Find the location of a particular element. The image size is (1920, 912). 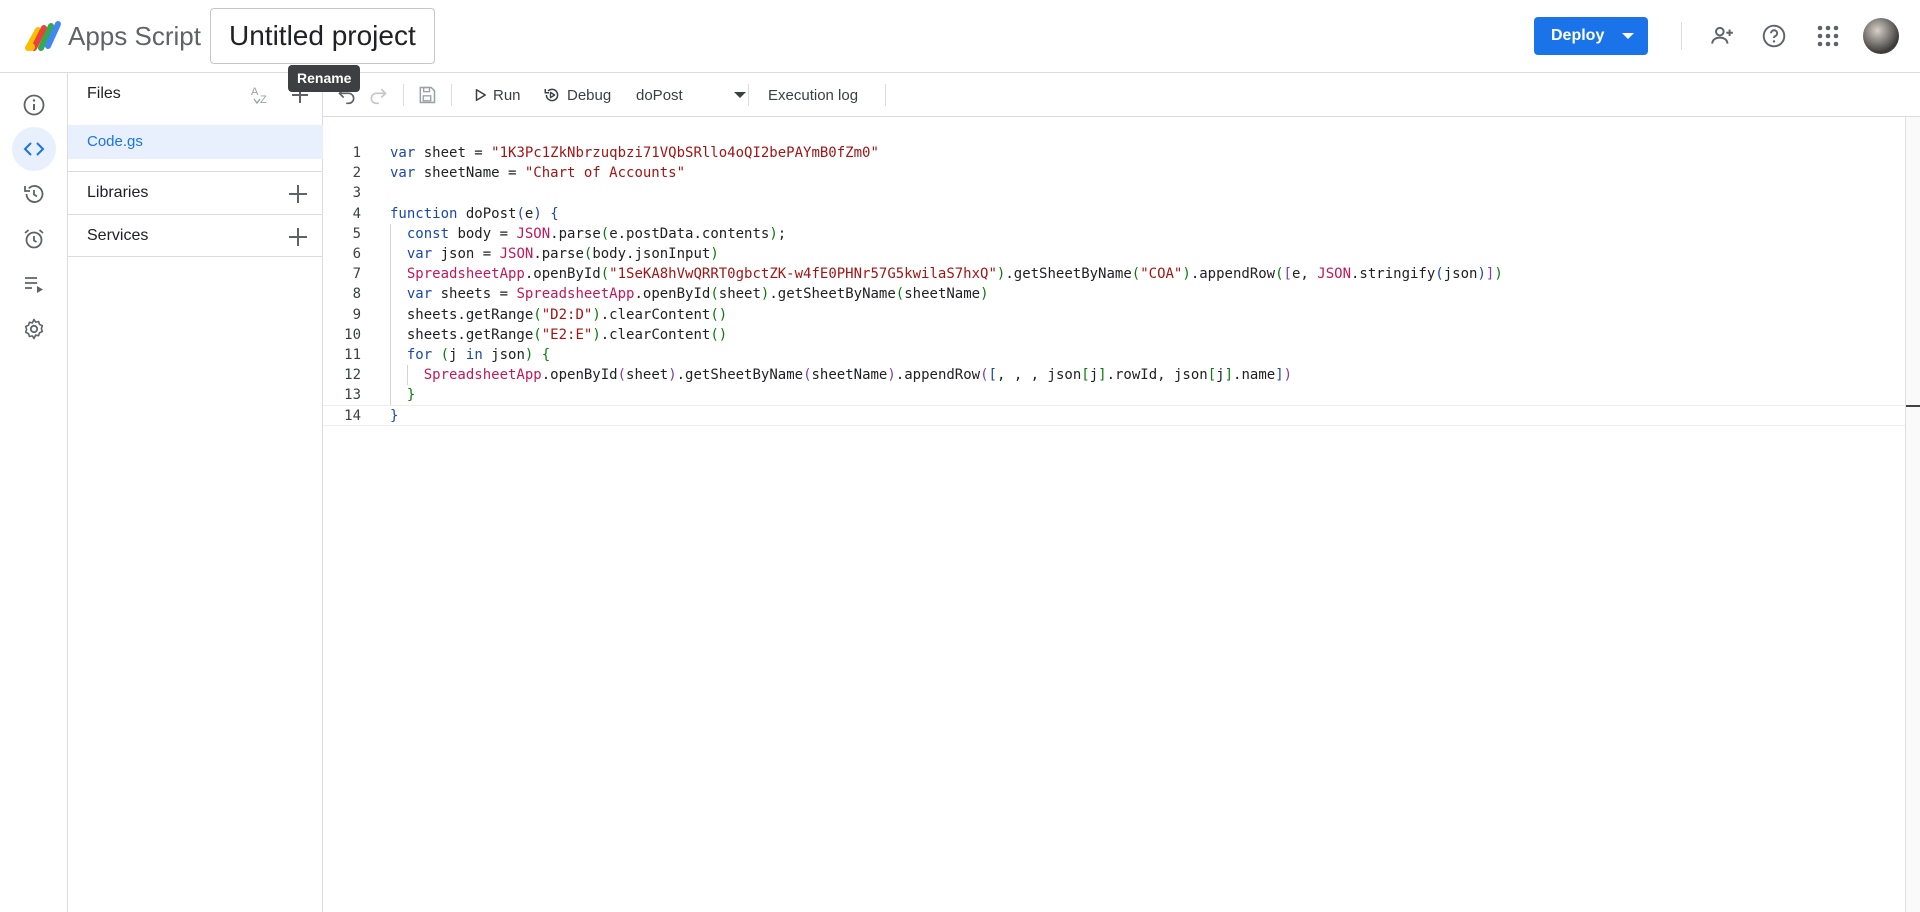

playlist-play-icon is located at coordinates (34, 285).